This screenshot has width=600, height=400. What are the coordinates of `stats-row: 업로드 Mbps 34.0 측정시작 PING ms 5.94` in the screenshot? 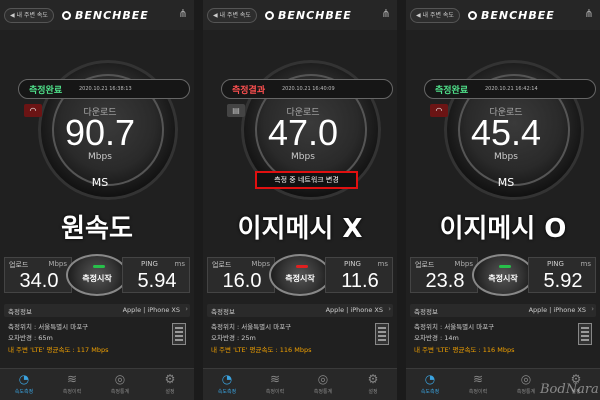 It's located at (97, 275).